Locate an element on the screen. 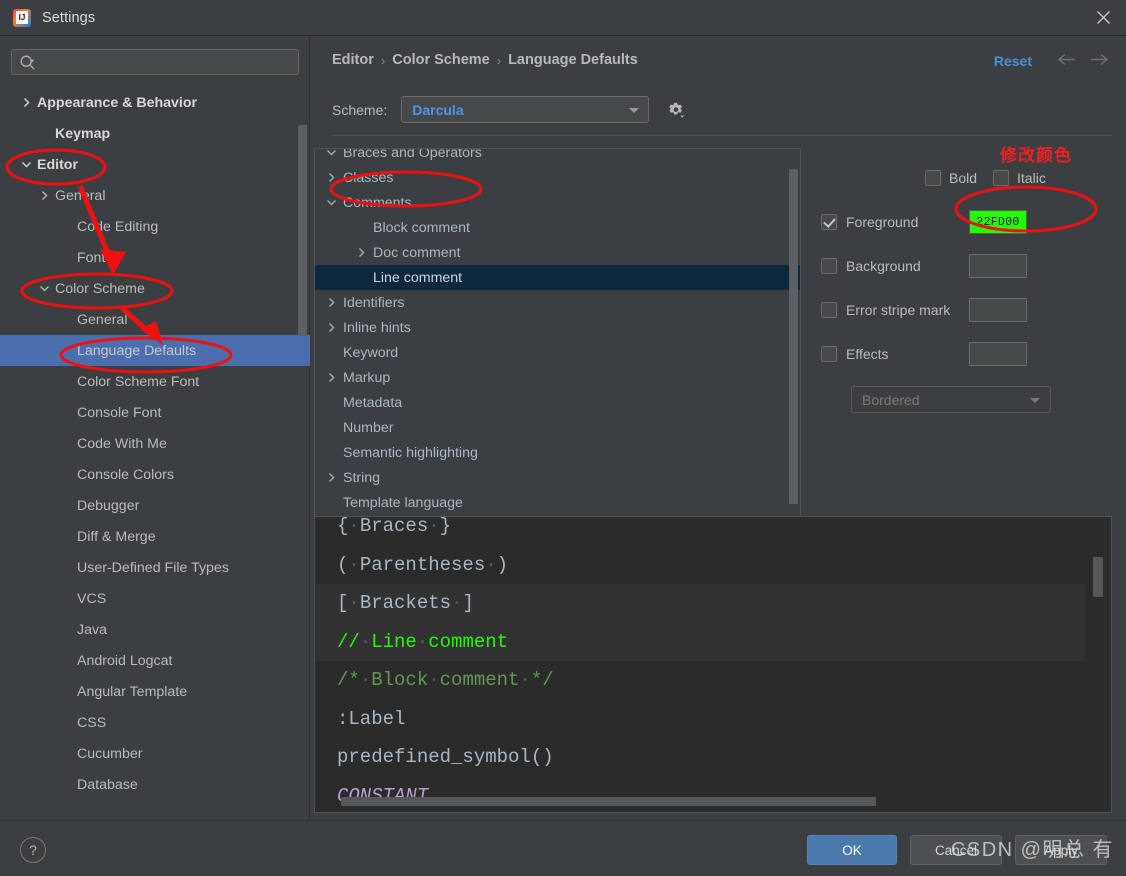 This screenshot has width=1126, height=876. attribute-row-keyword: Keyword is located at coordinates (557, 352).